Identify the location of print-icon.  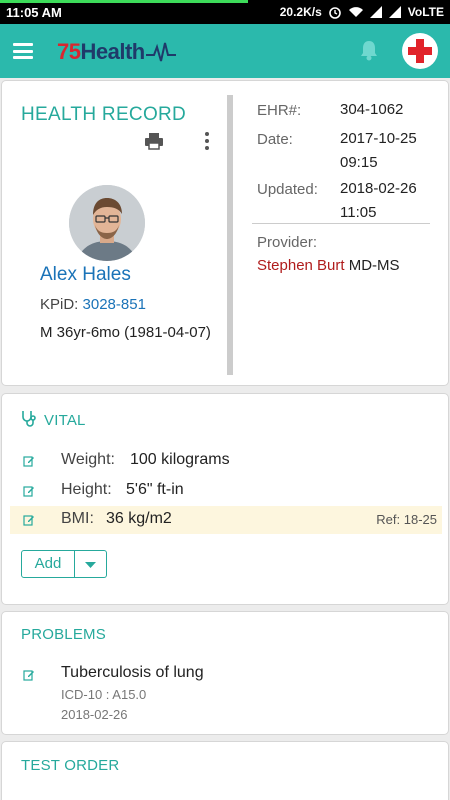
(154, 141).